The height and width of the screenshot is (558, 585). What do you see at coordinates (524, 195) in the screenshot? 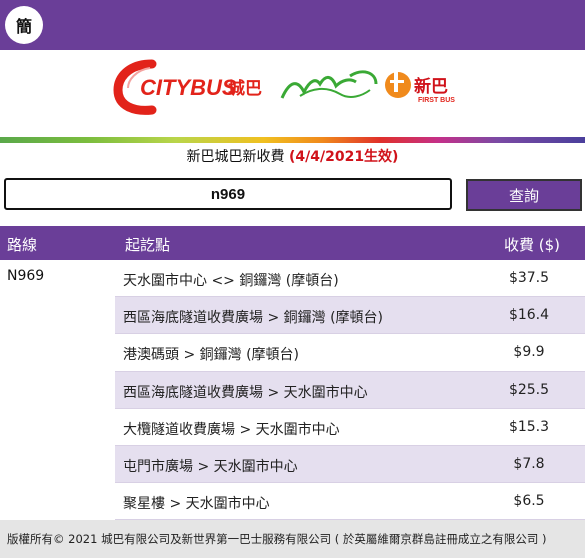
I see `search-button: 查詢` at bounding box center [524, 195].